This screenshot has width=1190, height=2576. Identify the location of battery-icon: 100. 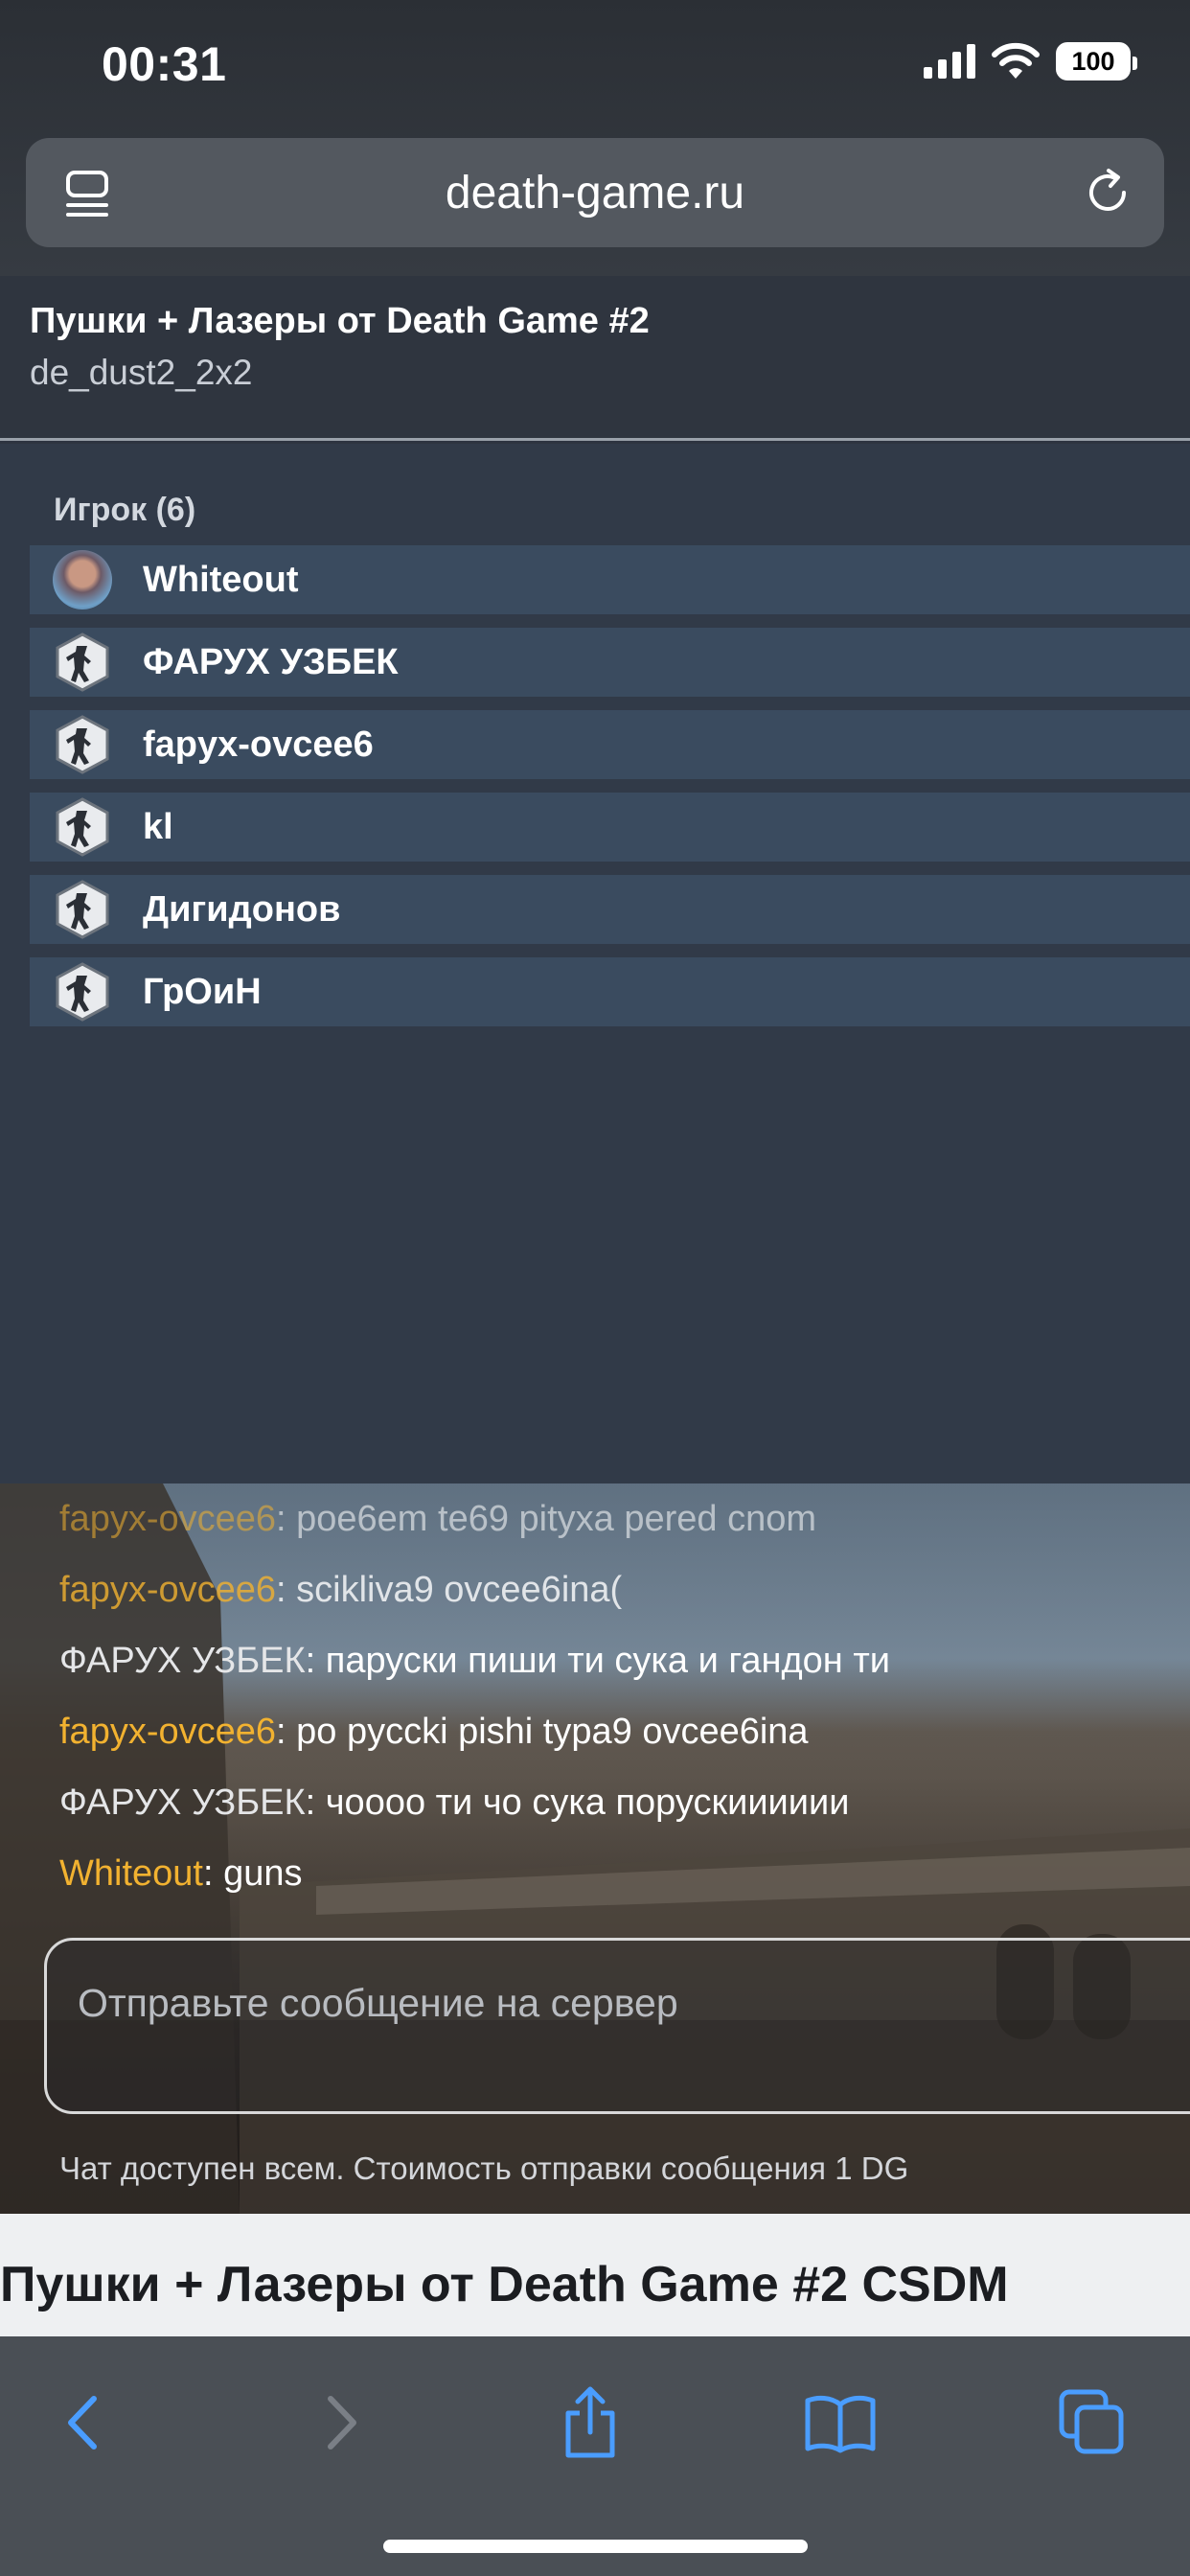
(1097, 61).